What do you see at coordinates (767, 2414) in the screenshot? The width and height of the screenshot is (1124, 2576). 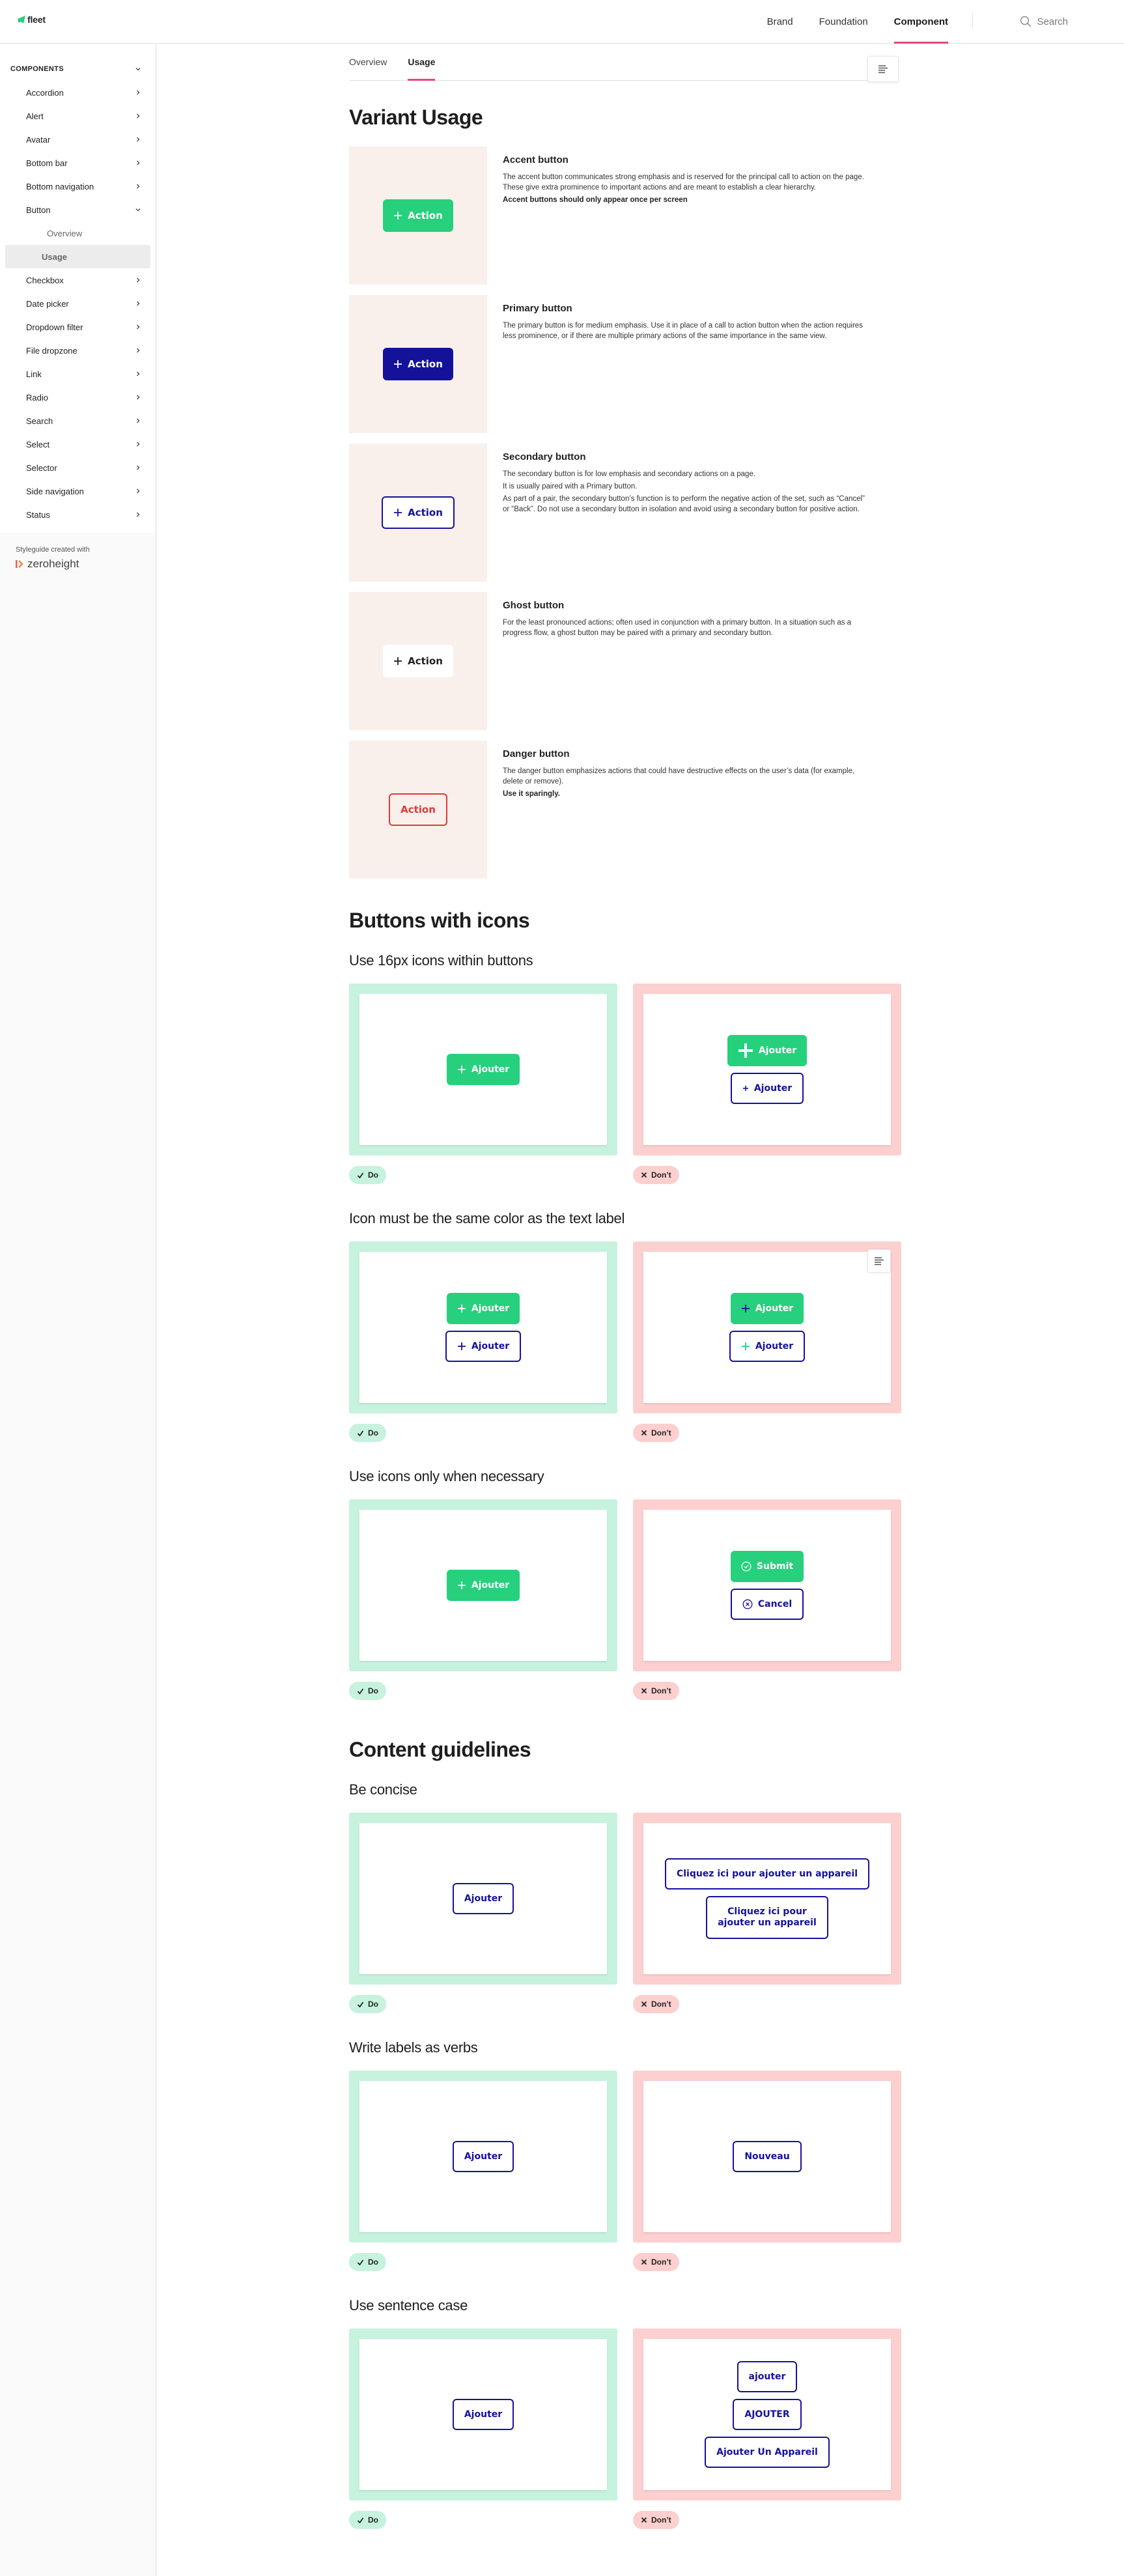 I see `secondary-button-example: AJOUTER` at bounding box center [767, 2414].